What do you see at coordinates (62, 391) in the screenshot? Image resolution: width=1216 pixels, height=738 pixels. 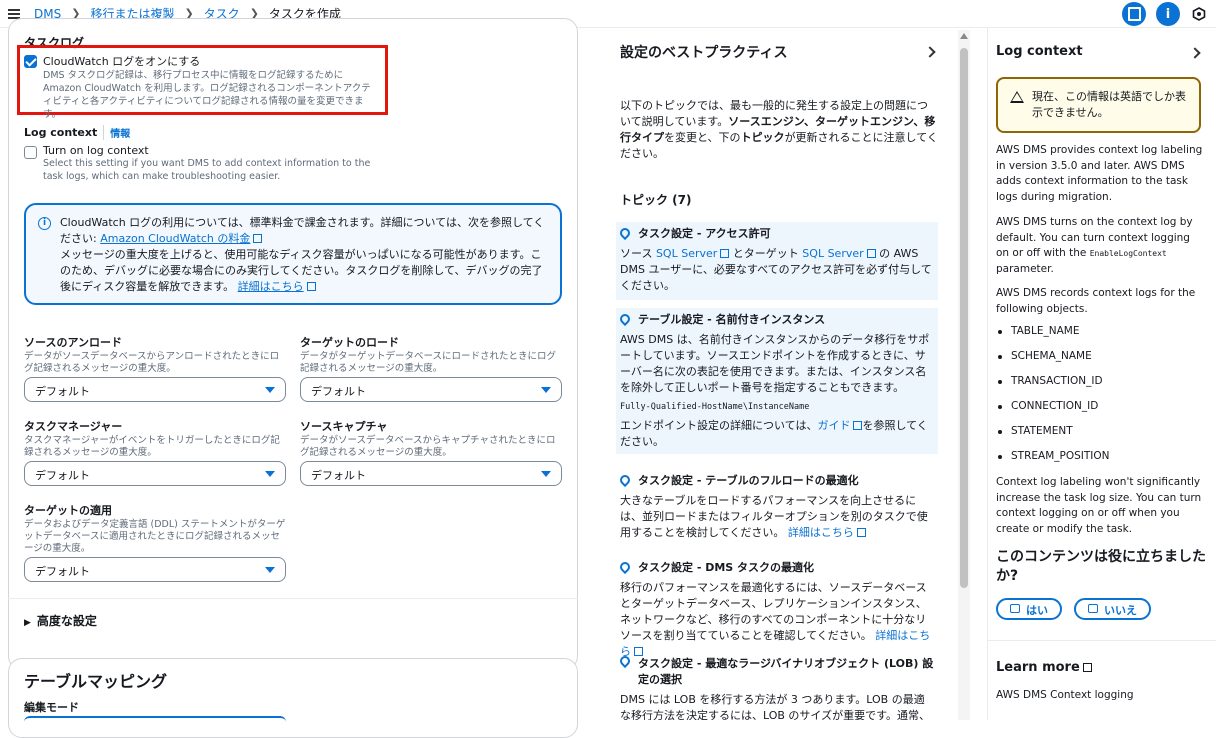 I see `source-unload-value: デフォルト` at bounding box center [62, 391].